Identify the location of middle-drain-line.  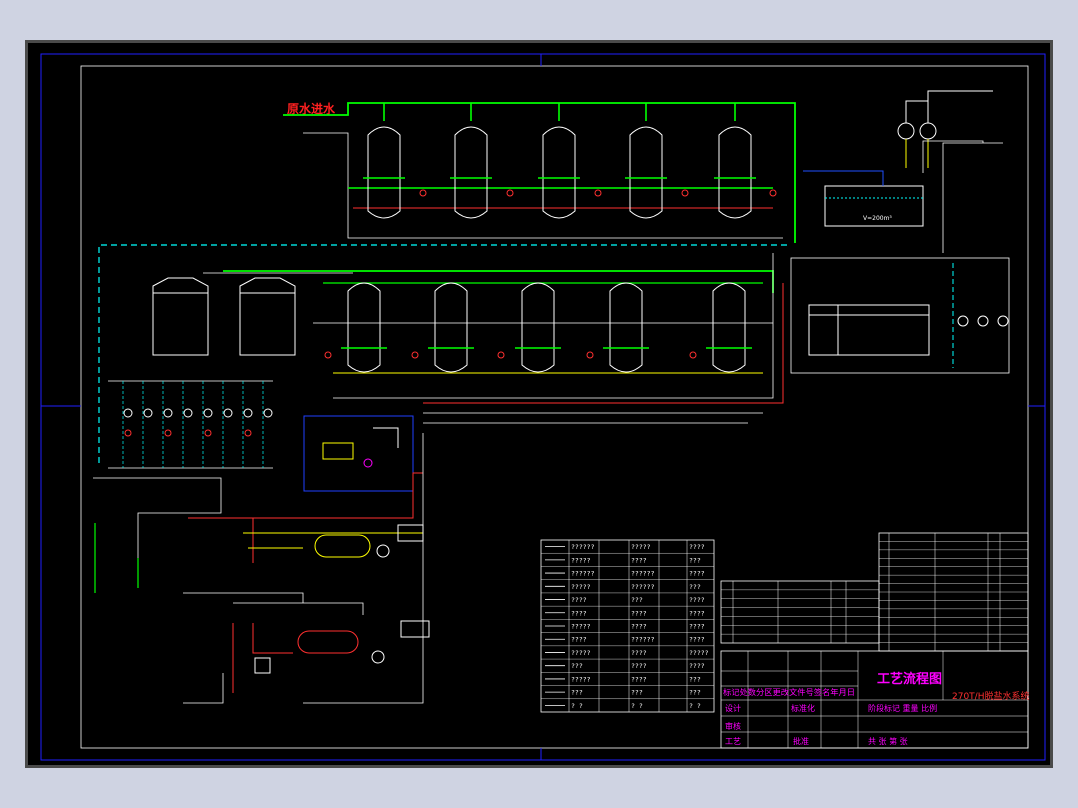
(603, 343).